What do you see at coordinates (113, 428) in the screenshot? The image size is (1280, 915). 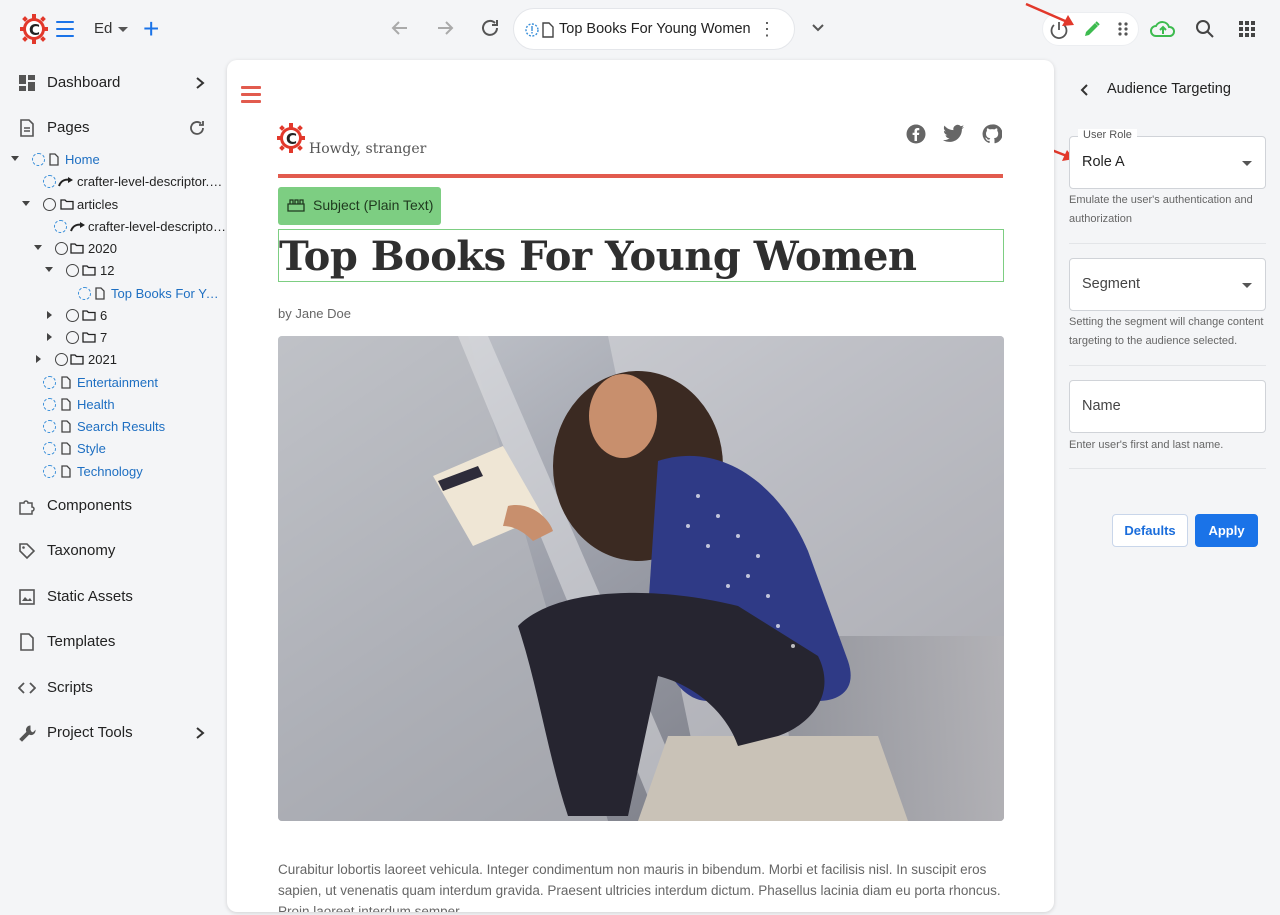 I see `tree-item: Search Results` at bounding box center [113, 428].